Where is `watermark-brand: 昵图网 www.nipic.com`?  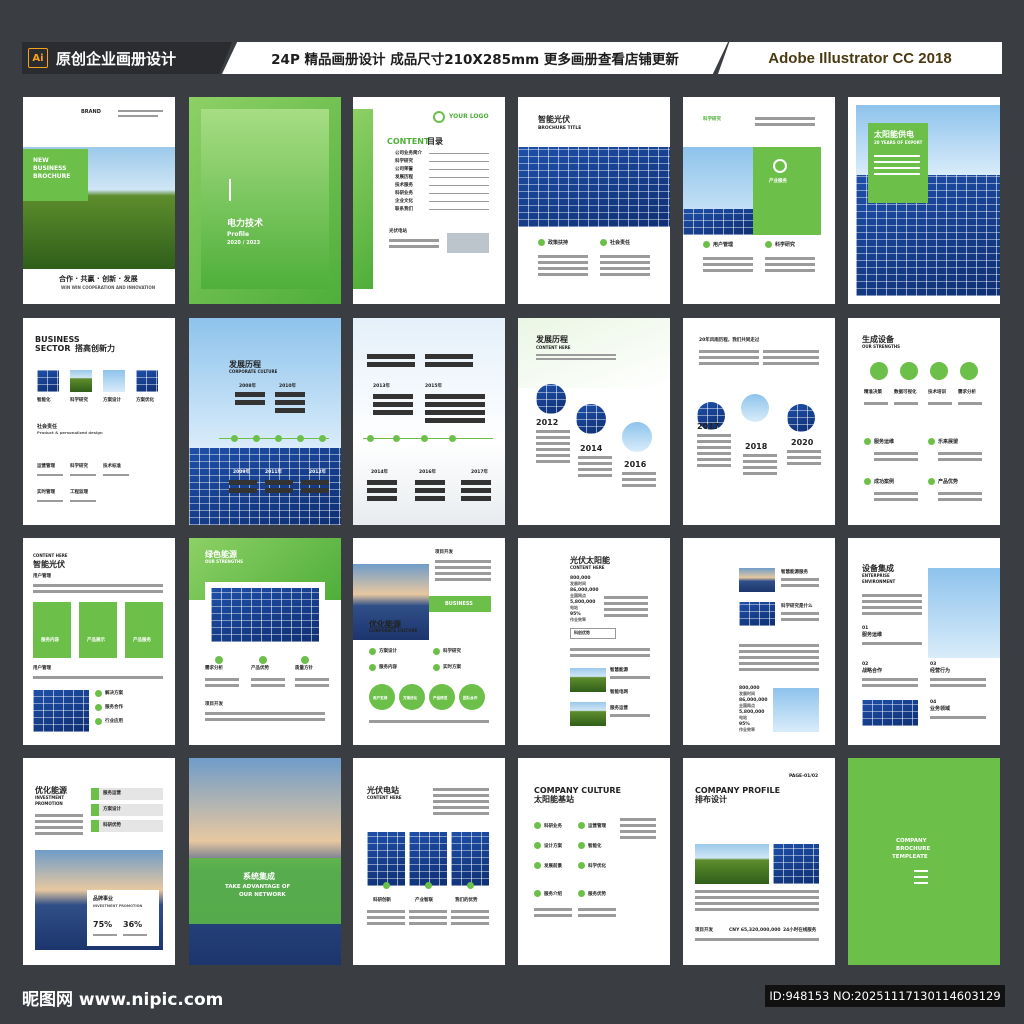
watermark-brand: 昵图网 www.nipic.com is located at coordinates (123, 1000).